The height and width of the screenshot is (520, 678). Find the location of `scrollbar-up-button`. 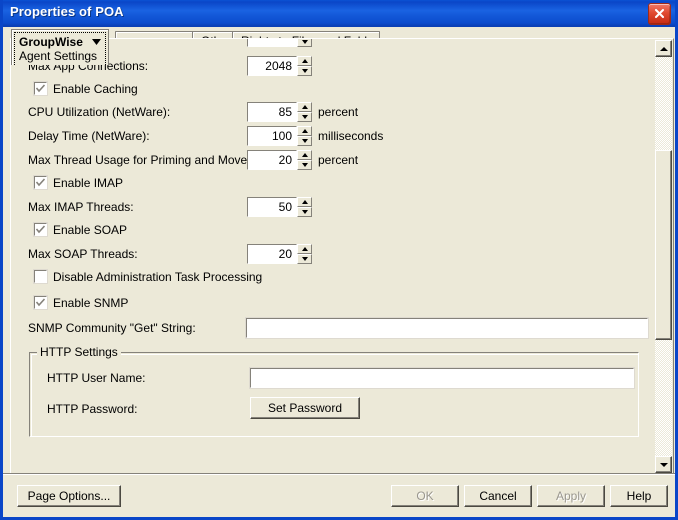

scrollbar-up-button is located at coordinates (663, 48).